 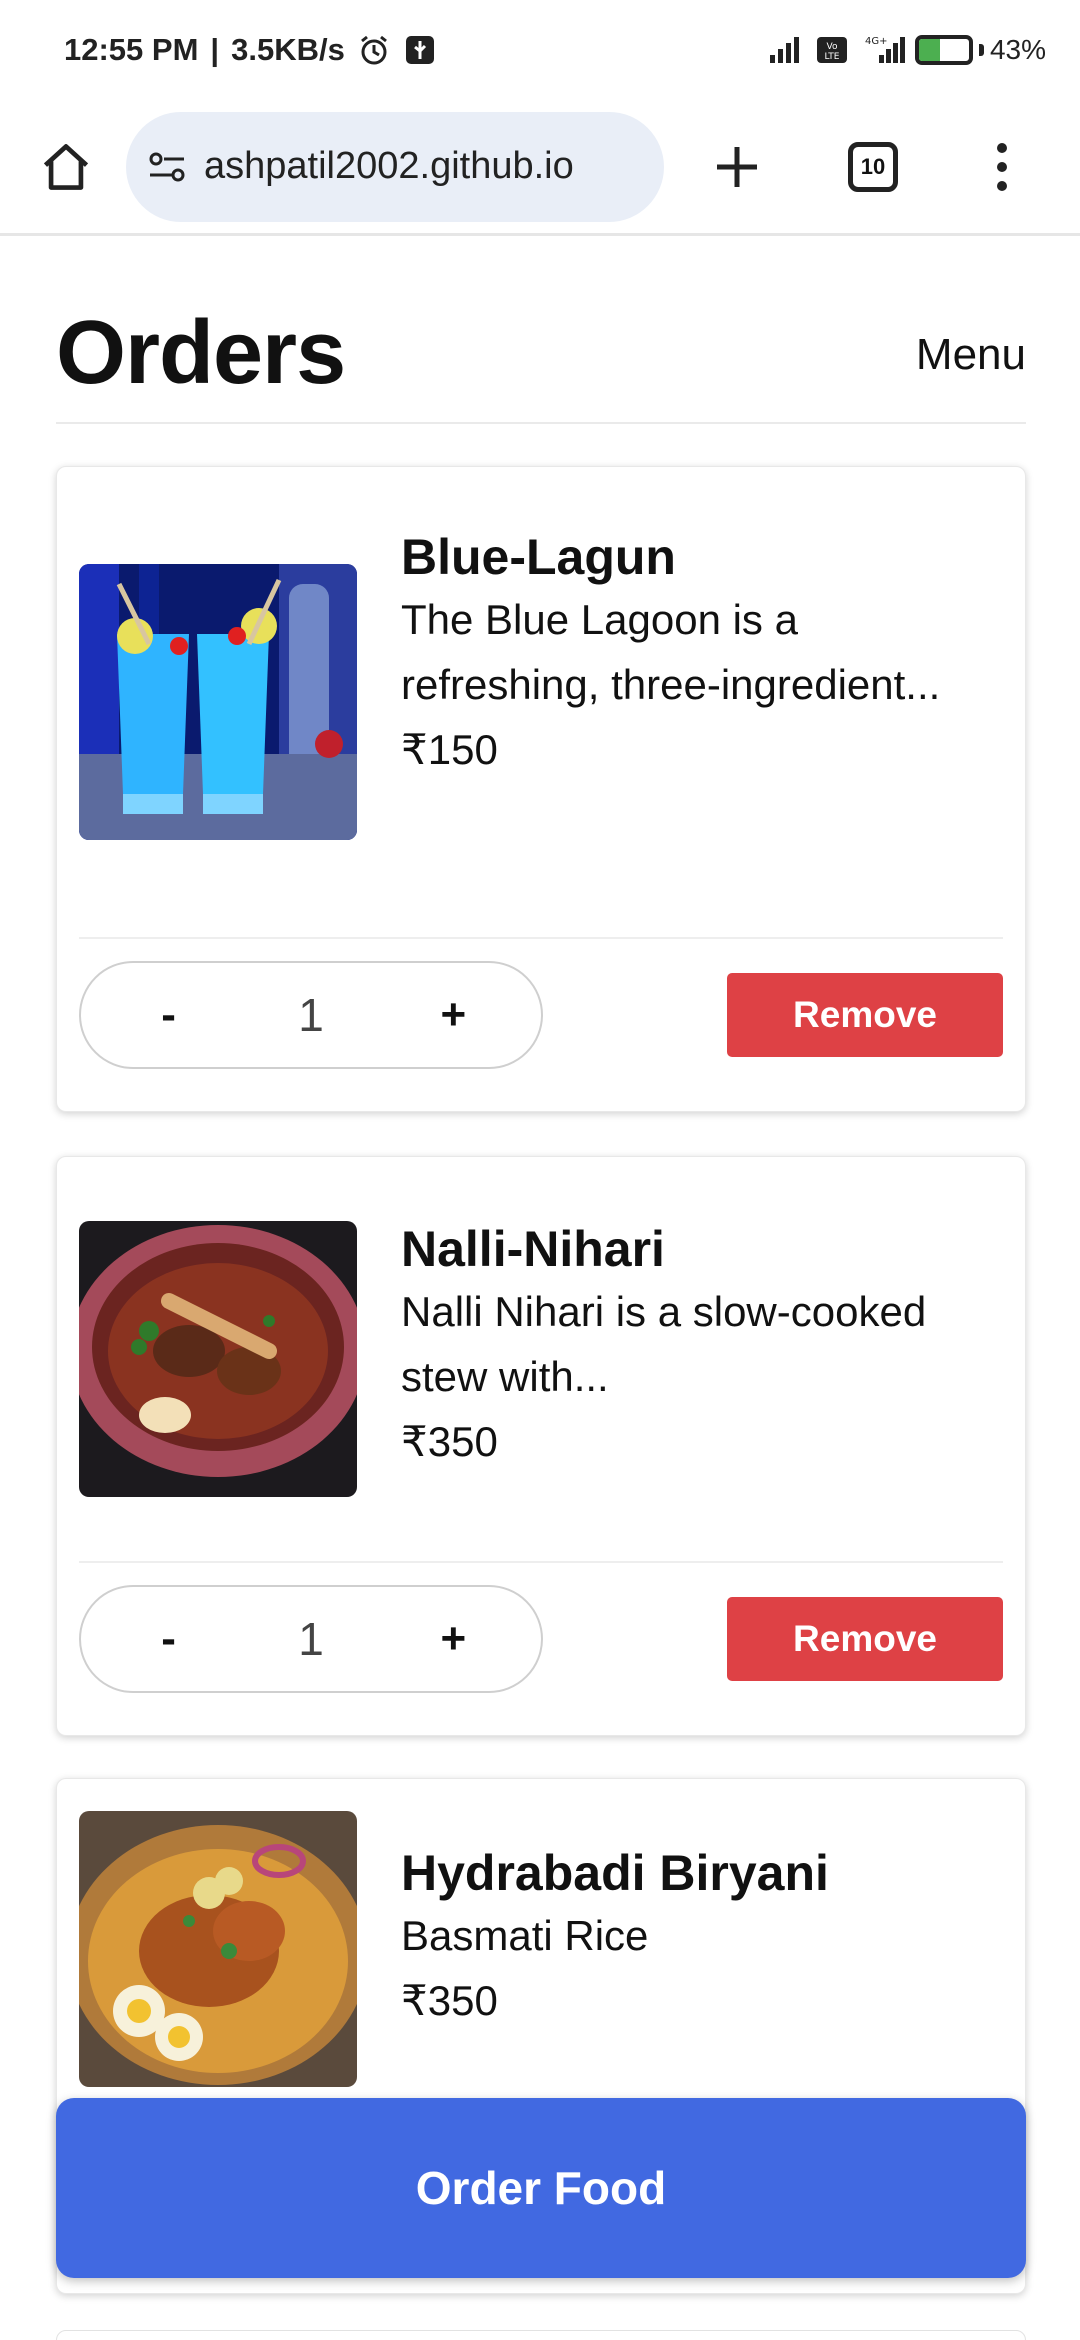 What do you see at coordinates (218, 702) in the screenshot?
I see `food-image-blue-lagun` at bounding box center [218, 702].